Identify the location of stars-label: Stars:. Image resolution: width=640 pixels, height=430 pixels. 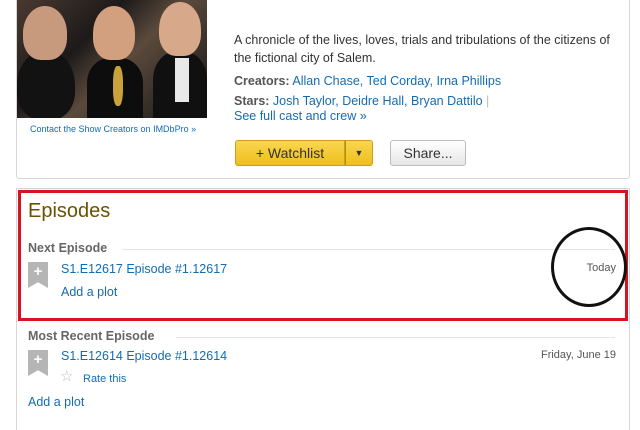
(252, 101).